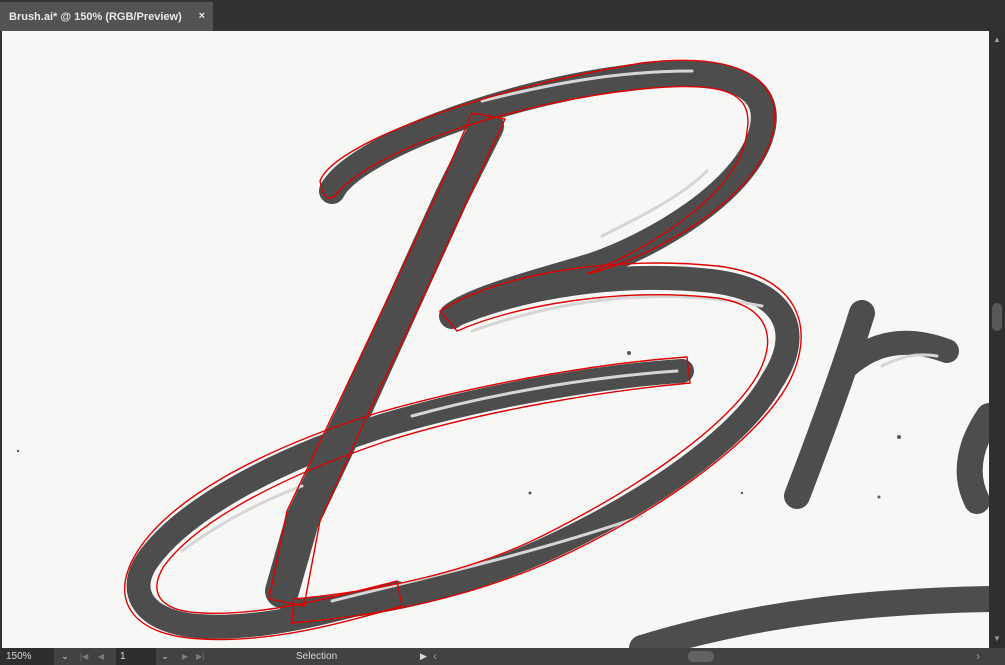 This screenshot has height=665, width=1005. What do you see at coordinates (997, 40) in the screenshot?
I see `scroll-up-icon: ▲` at bounding box center [997, 40].